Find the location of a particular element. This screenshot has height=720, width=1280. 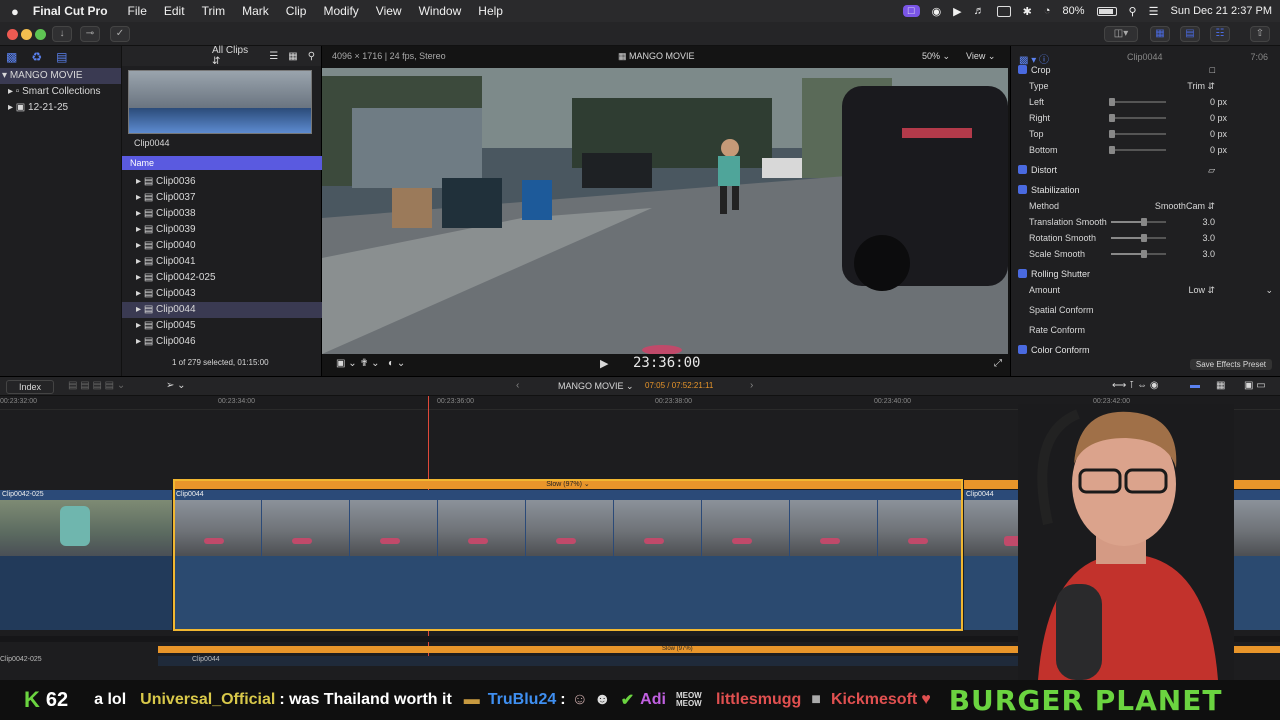

library-root: ▾ MANGO MOVIE is located at coordinates (60, 76).